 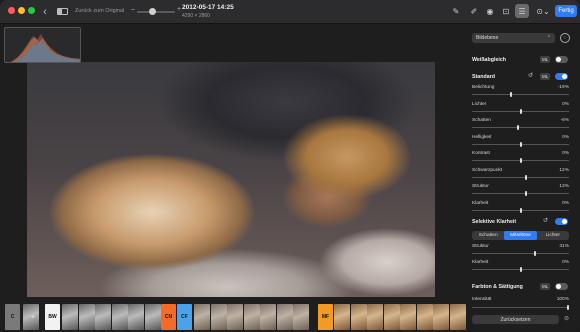 What do you see at coordinates (168, 317) in the screenshot?
I see `filter-group-tag: CN` at bounding box center [168, 317].